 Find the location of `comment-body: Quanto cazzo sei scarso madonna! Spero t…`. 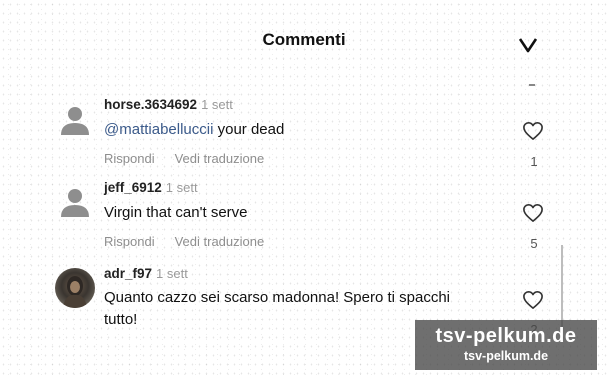

comment-body: Quanto cazzo sei scarso madonna! Spero t… is located at coordinates (277, 308).